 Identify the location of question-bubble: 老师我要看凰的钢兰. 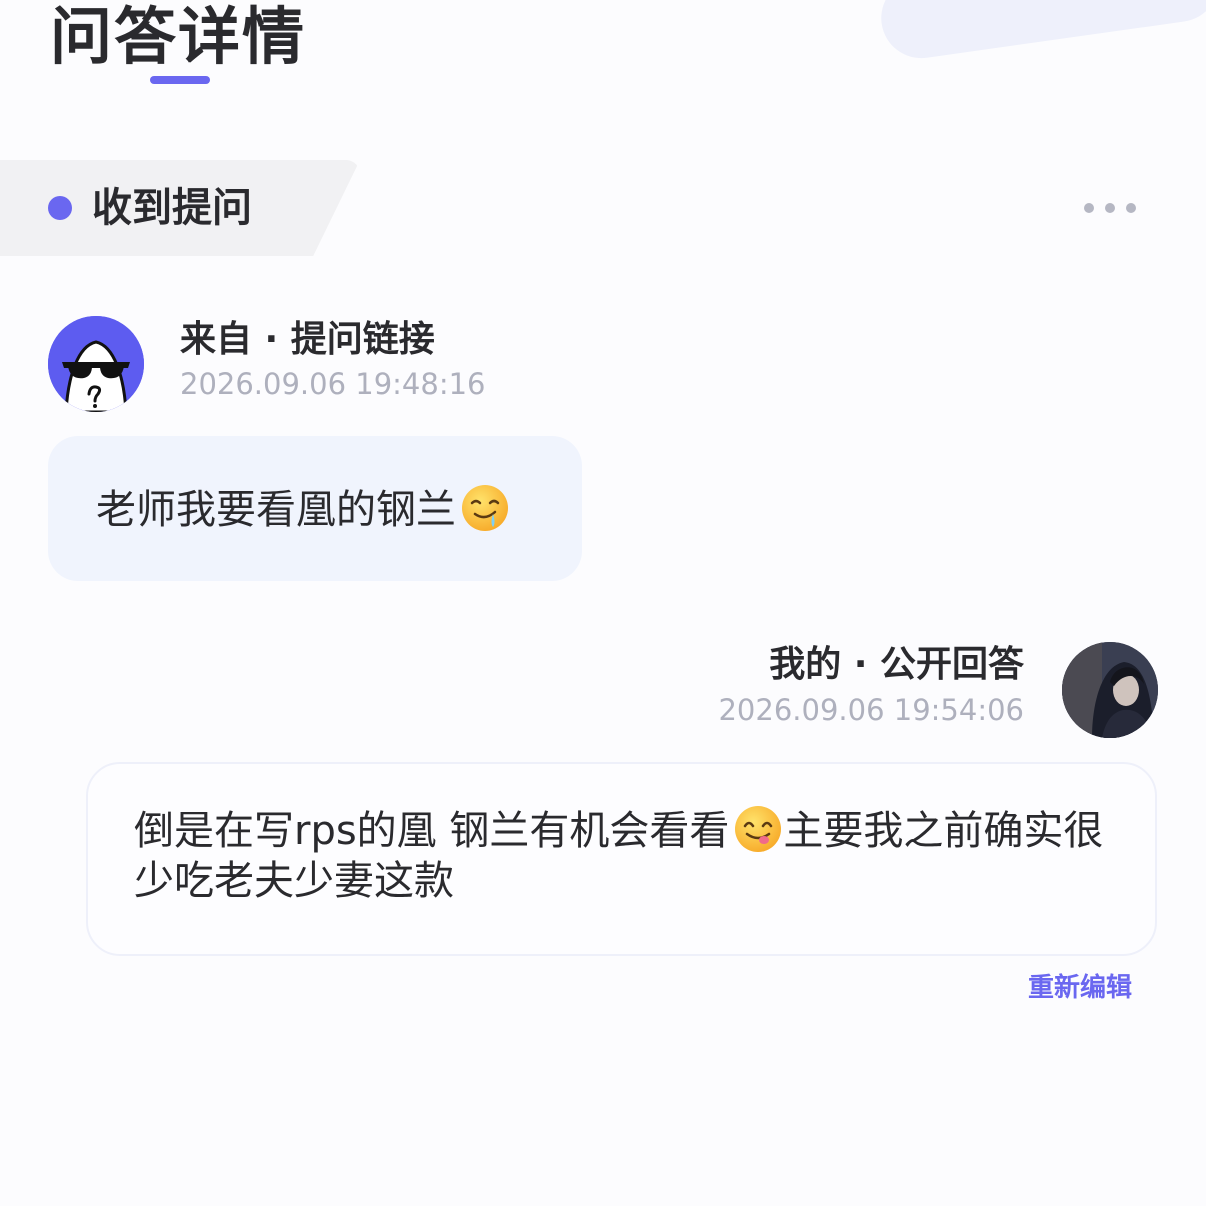
(315, 508).